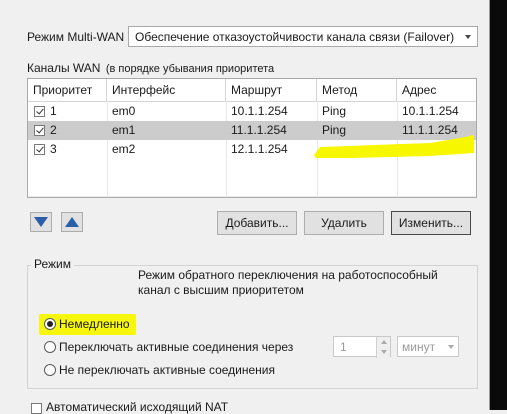 The image size is (507, 414). Describe the element at coordinates (383, 352) in the screenshot. I see `stepper-down` at that location.